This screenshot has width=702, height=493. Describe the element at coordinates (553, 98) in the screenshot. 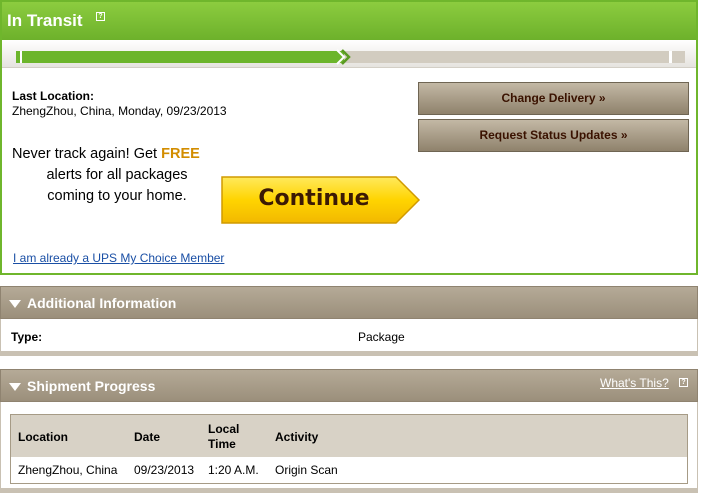

I see `change-delivery-button: Change Delivery »` at that location.